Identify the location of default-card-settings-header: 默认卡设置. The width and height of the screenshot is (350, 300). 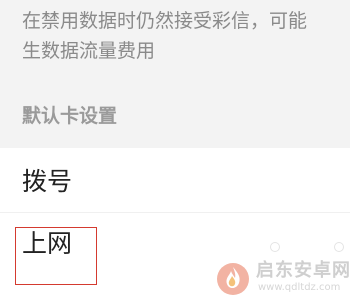
(70, 116).